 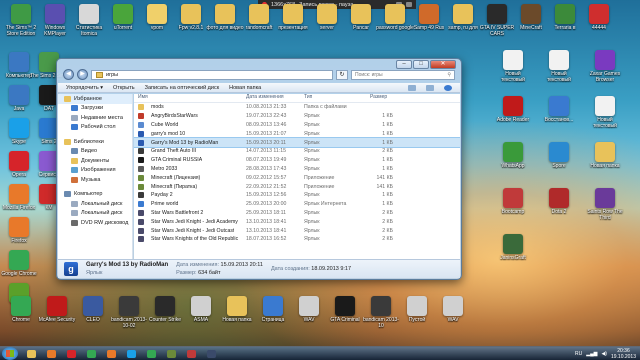 What do you see at coordinates (531, 17) in the screenshot?
I see `desktop-shortcut: MineCraft` at bounding box center [531, 17].